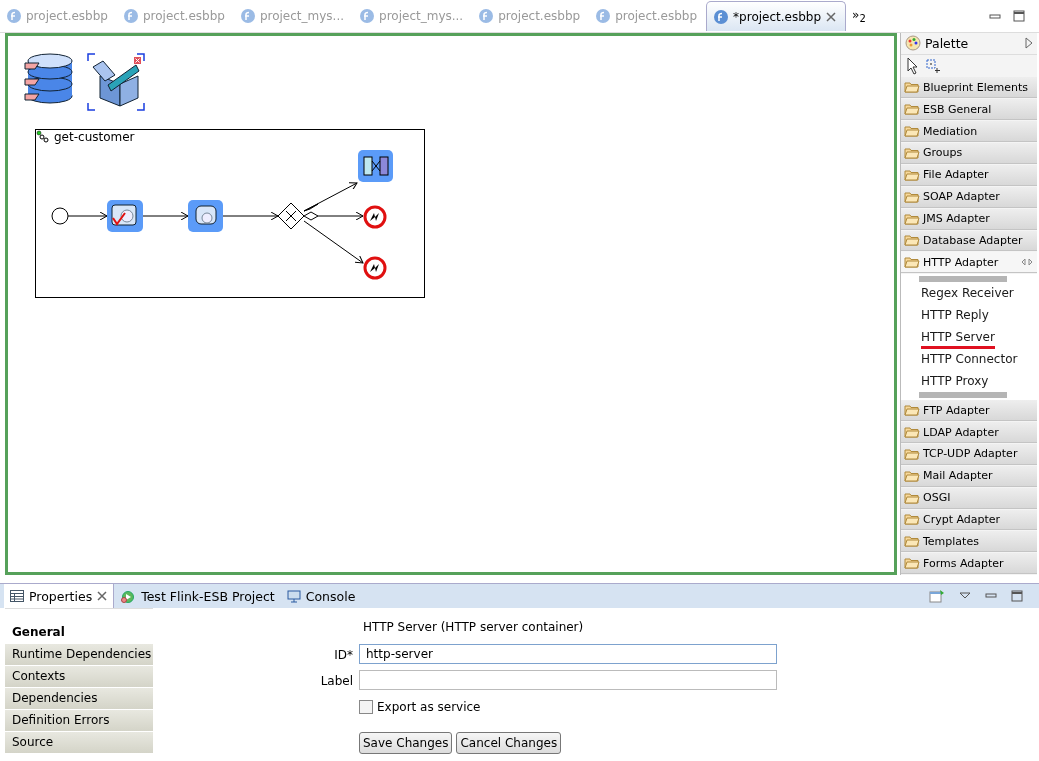  I want to click on palette-drawer: Mediation, so click(969, 132).